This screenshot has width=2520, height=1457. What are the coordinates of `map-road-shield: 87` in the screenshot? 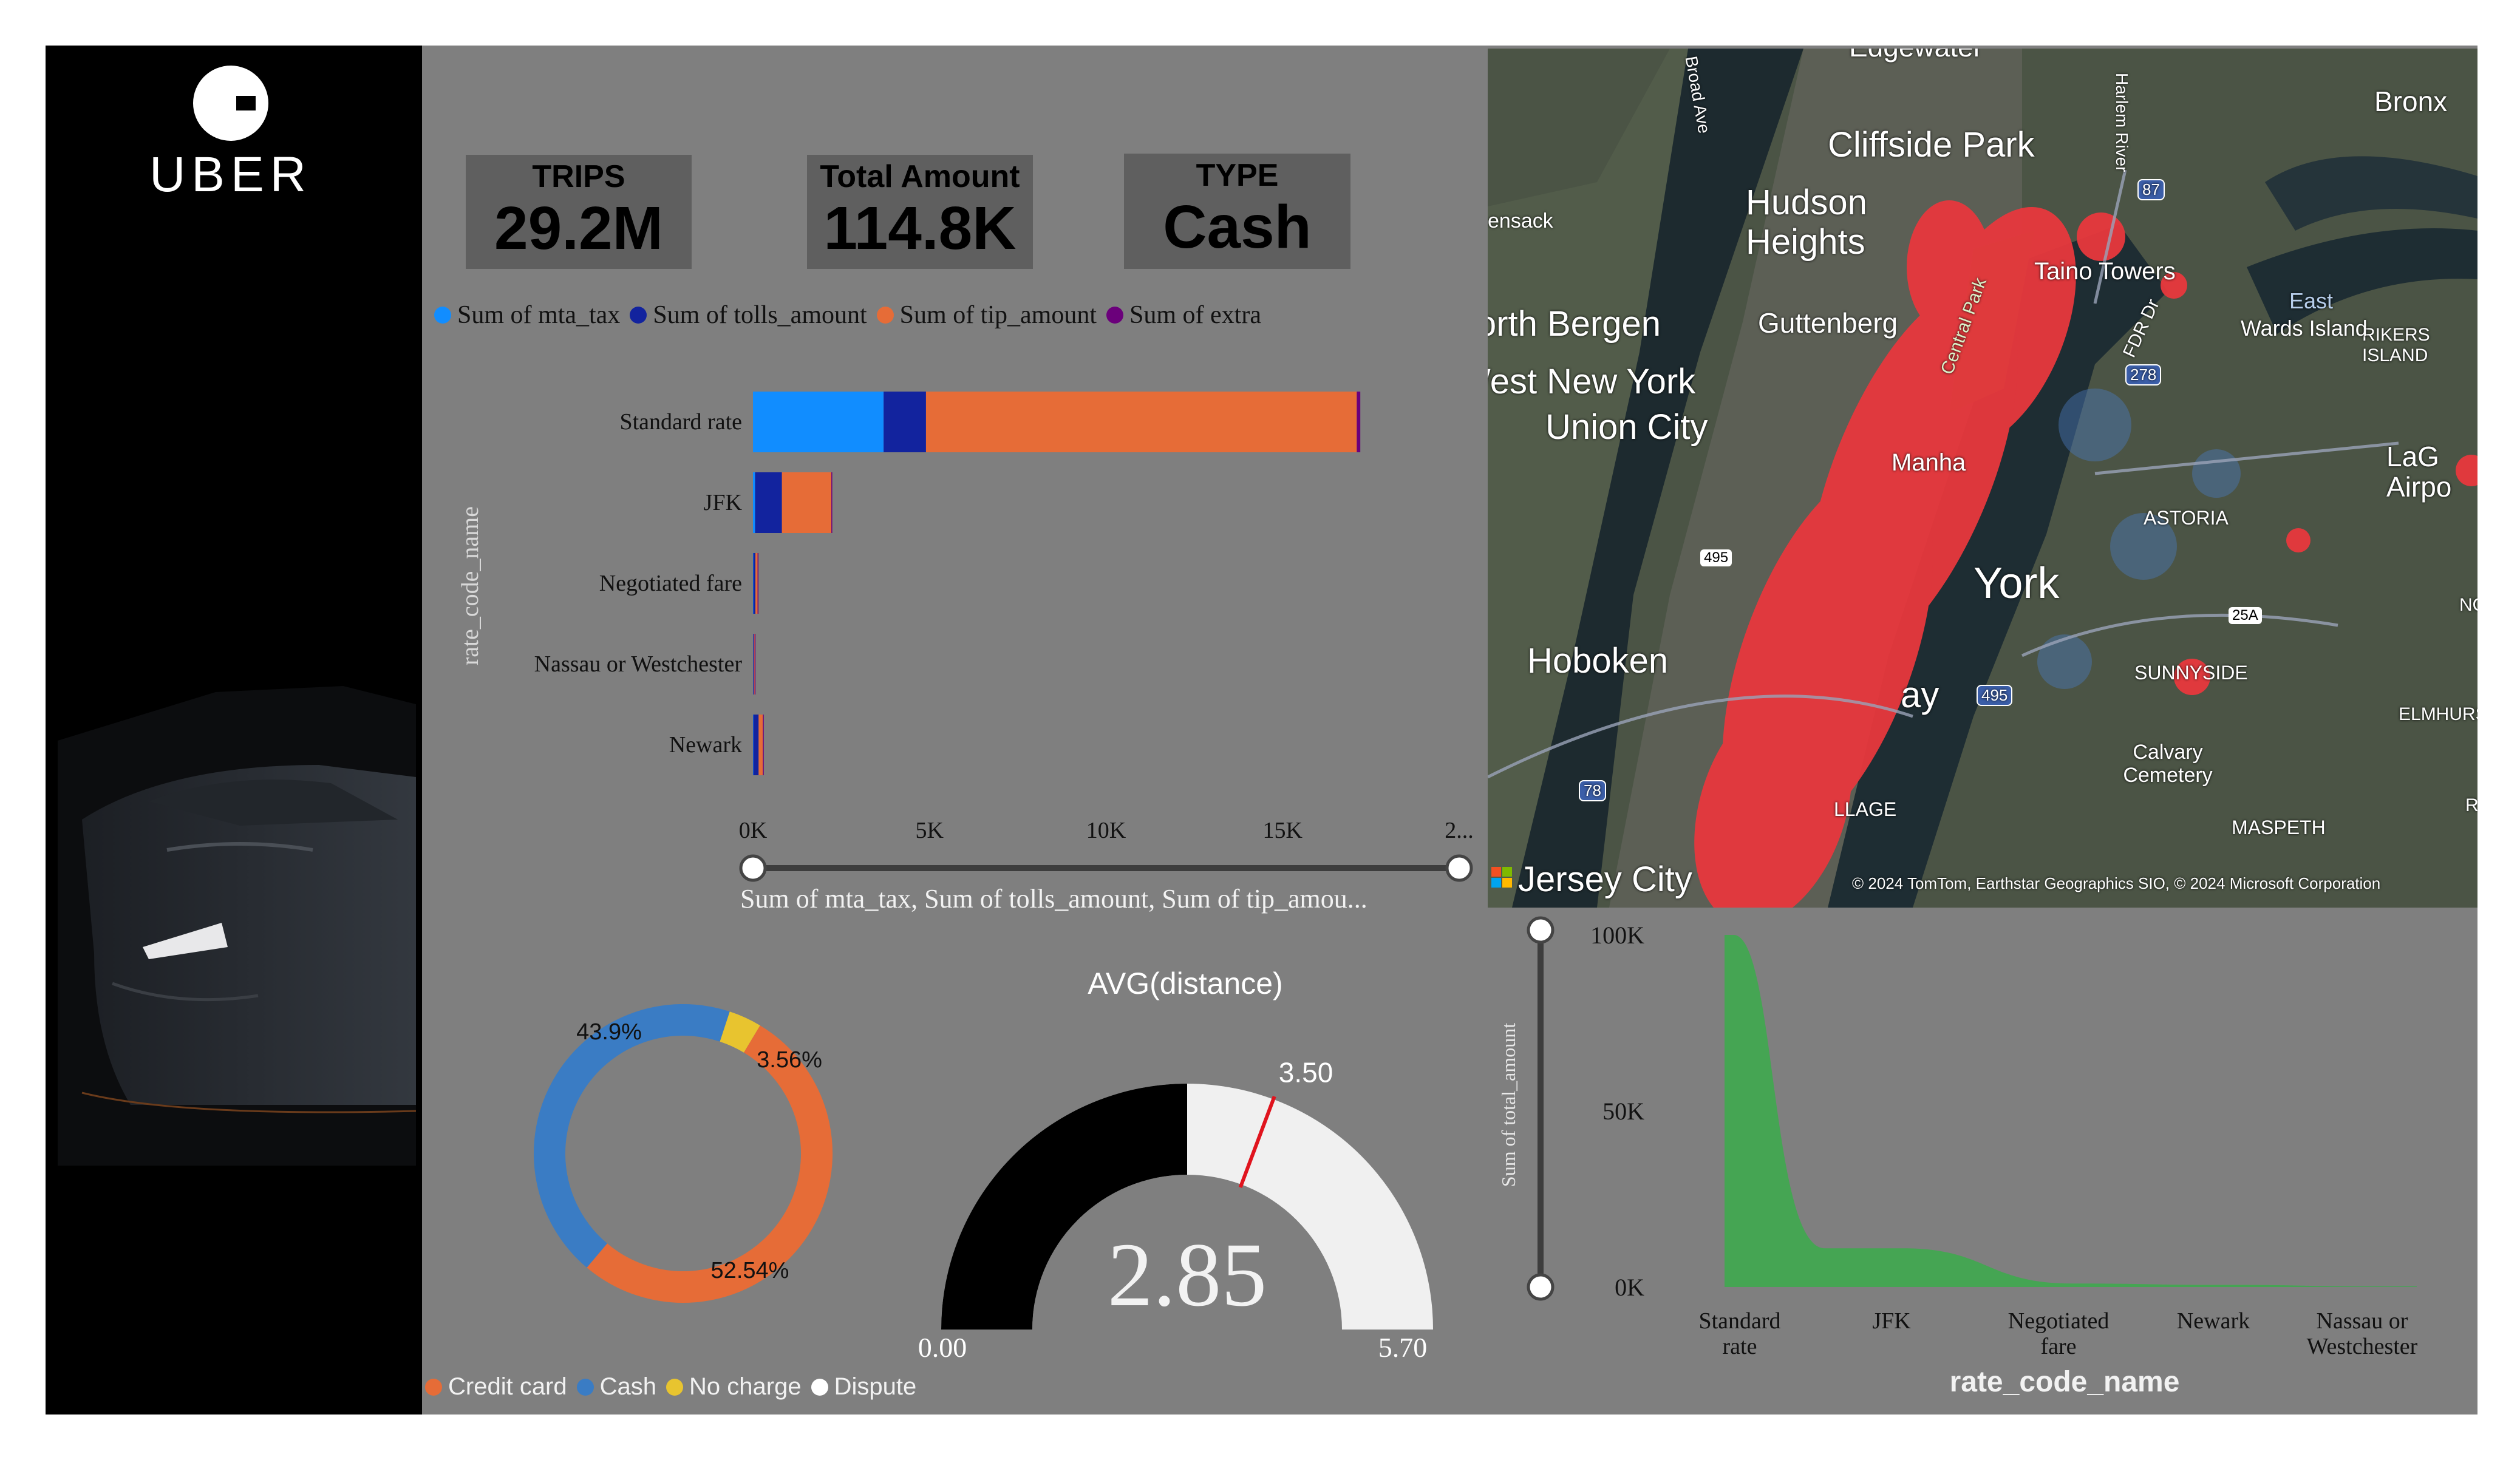 It's located at (2151, 189).